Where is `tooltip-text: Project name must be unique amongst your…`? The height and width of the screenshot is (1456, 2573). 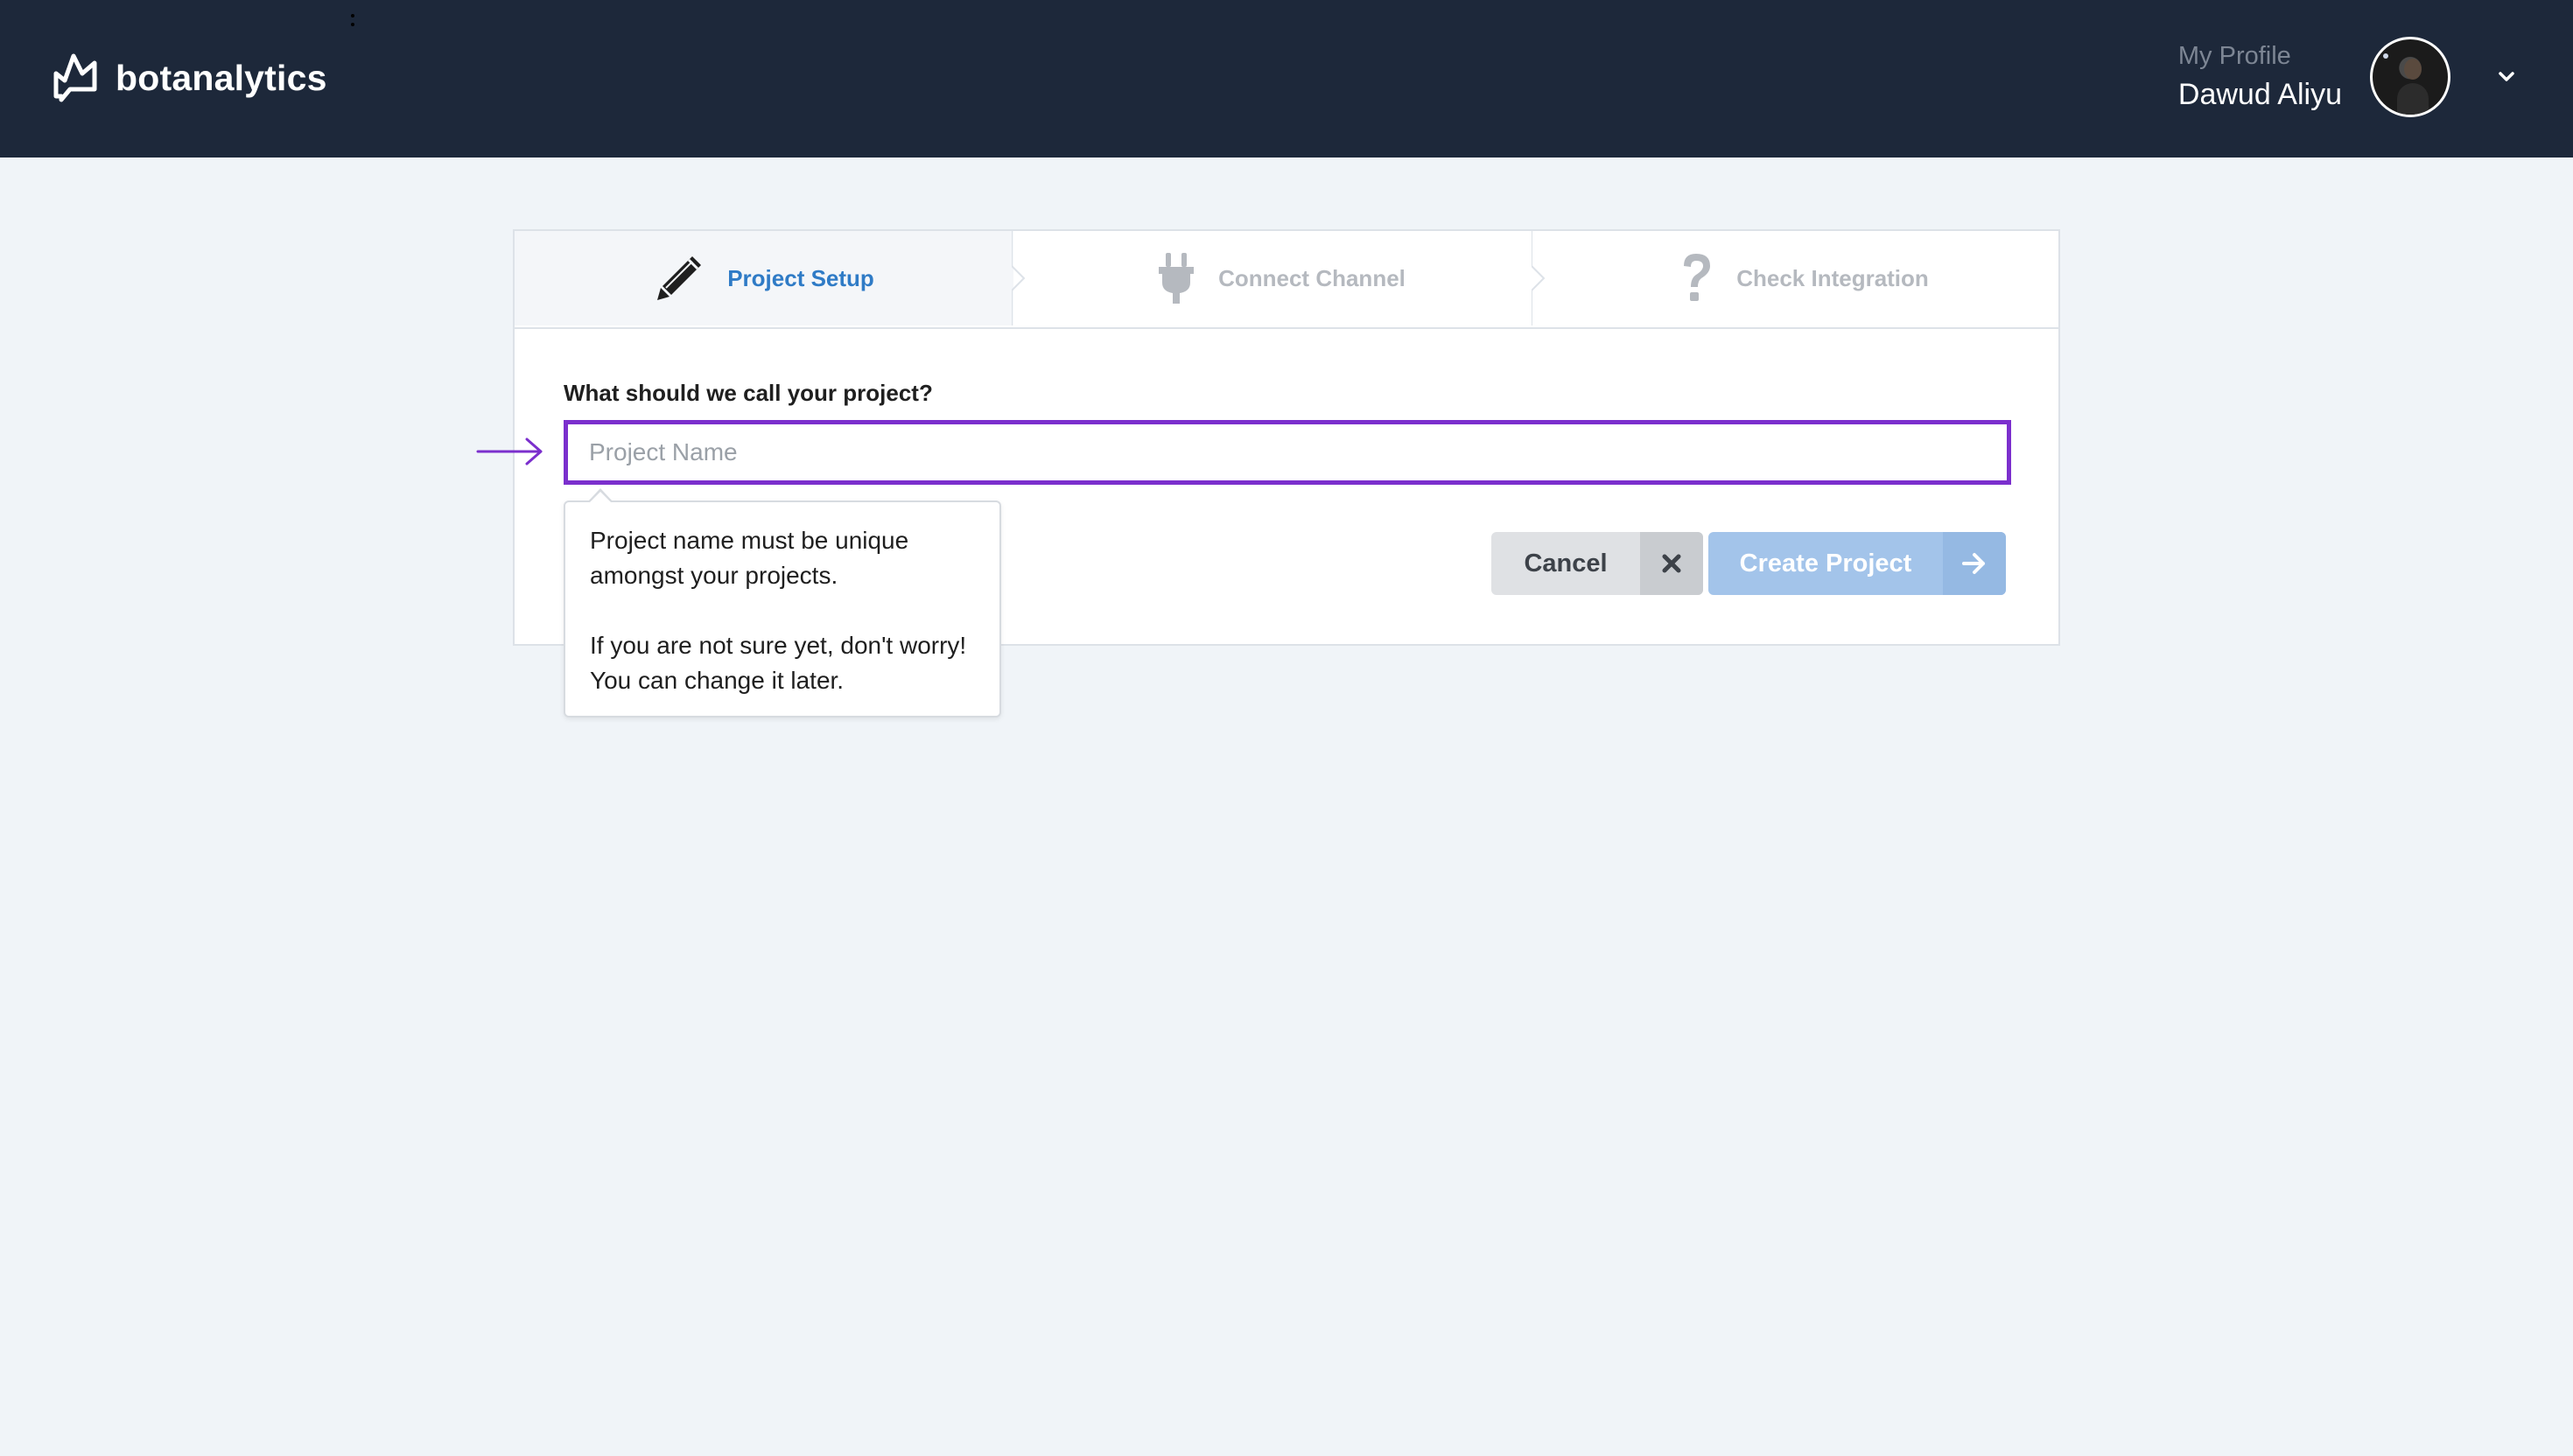
tooltip-text: Project name must be unique amongst your… is located at coordinates (749, 558).